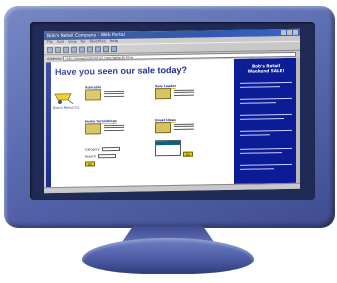  Describe the element at coordinates (74, 49) in the screenshot. I see `refresh-icon` at that location.